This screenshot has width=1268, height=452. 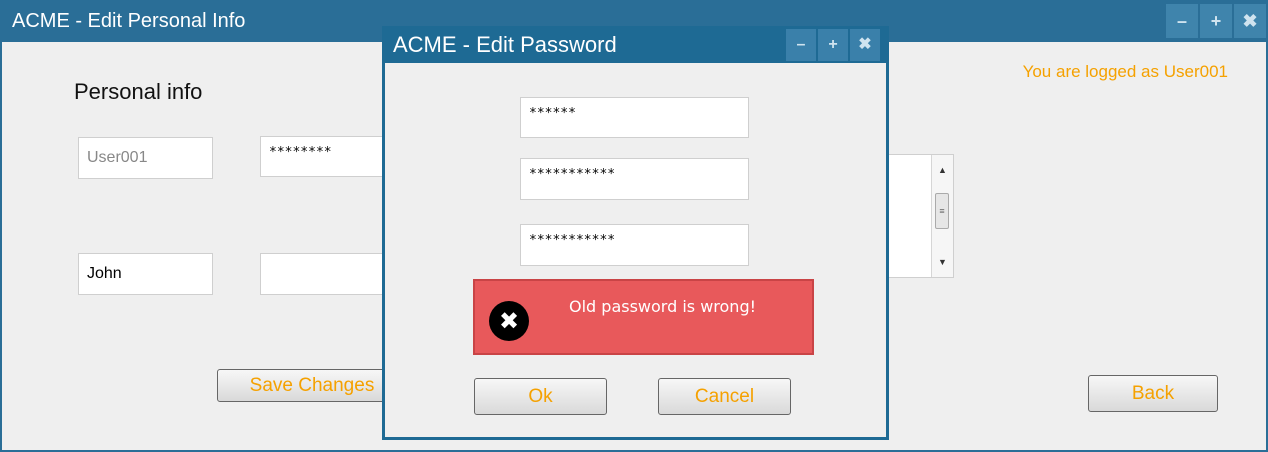 What do you see at coordinates (643, 317) in the screenshot?
I see `error-alert: ✖ Old password is wrong!` at bounding box center [643, 317].